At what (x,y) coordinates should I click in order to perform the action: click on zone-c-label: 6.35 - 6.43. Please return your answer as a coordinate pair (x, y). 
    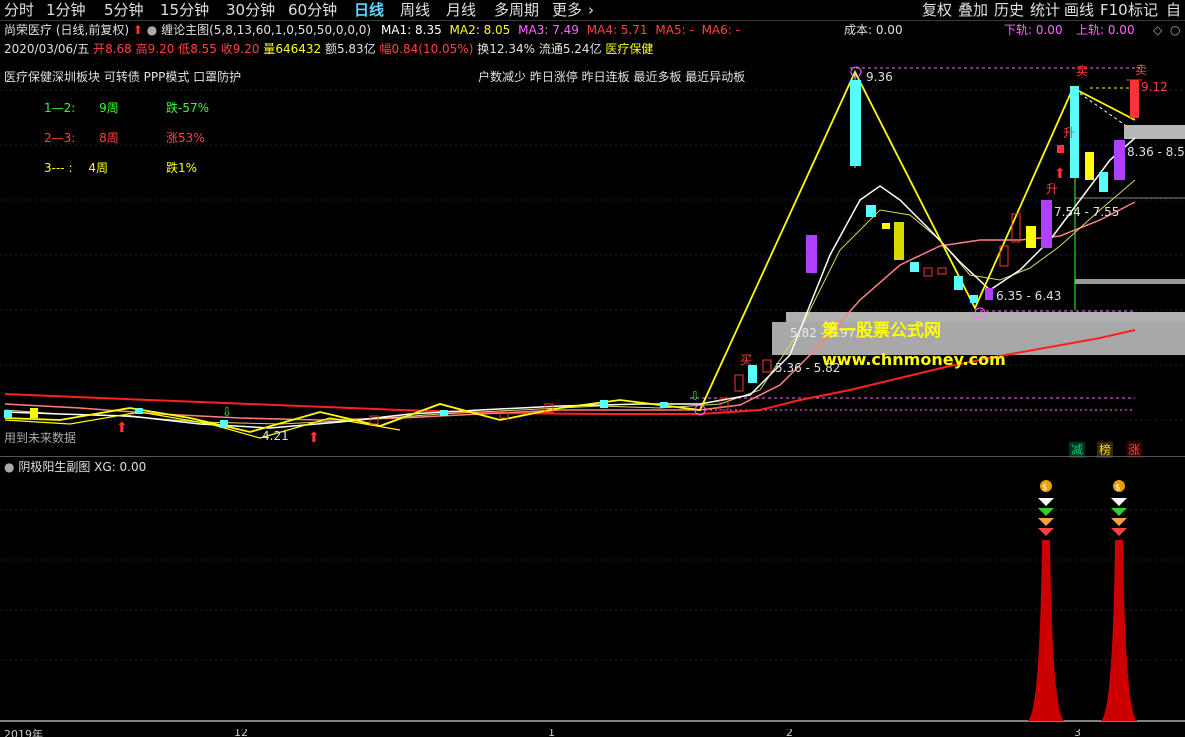
    Looking at the image, I should click on (1029, 296).